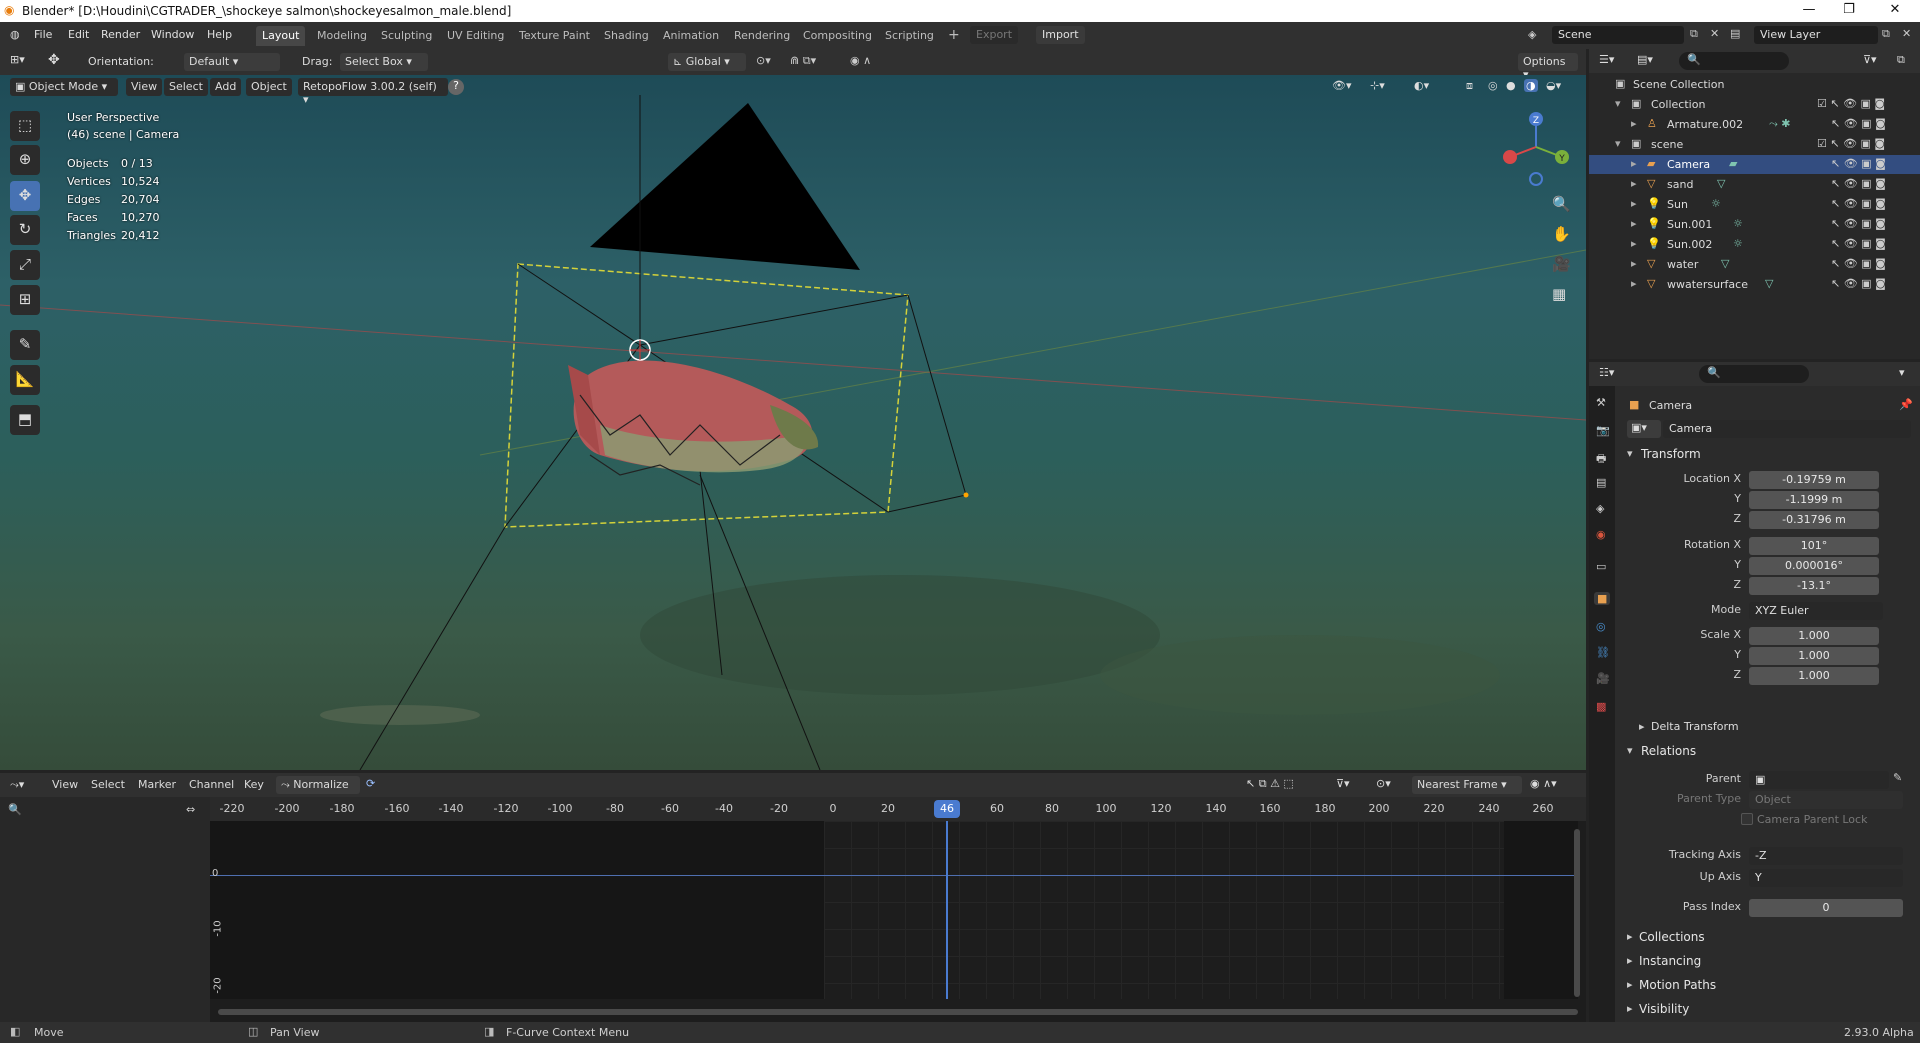 This screenshot has height=1043, width=1920. Describe the element at coordinates (1754, 284) in the screenshot. I see `outliner-row-wwatersurface: ▸ ▽ wwatersurface ▽ ↖ 👁 ▣ ◙` at that location.